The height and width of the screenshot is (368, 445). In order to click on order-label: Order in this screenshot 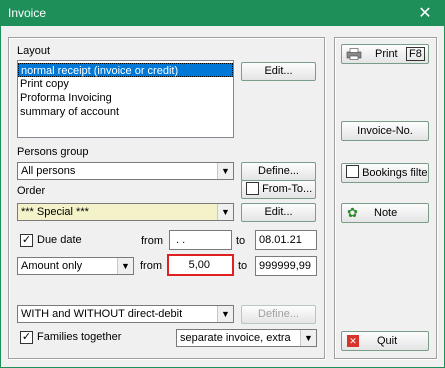, I will do `click(31, 191)`.